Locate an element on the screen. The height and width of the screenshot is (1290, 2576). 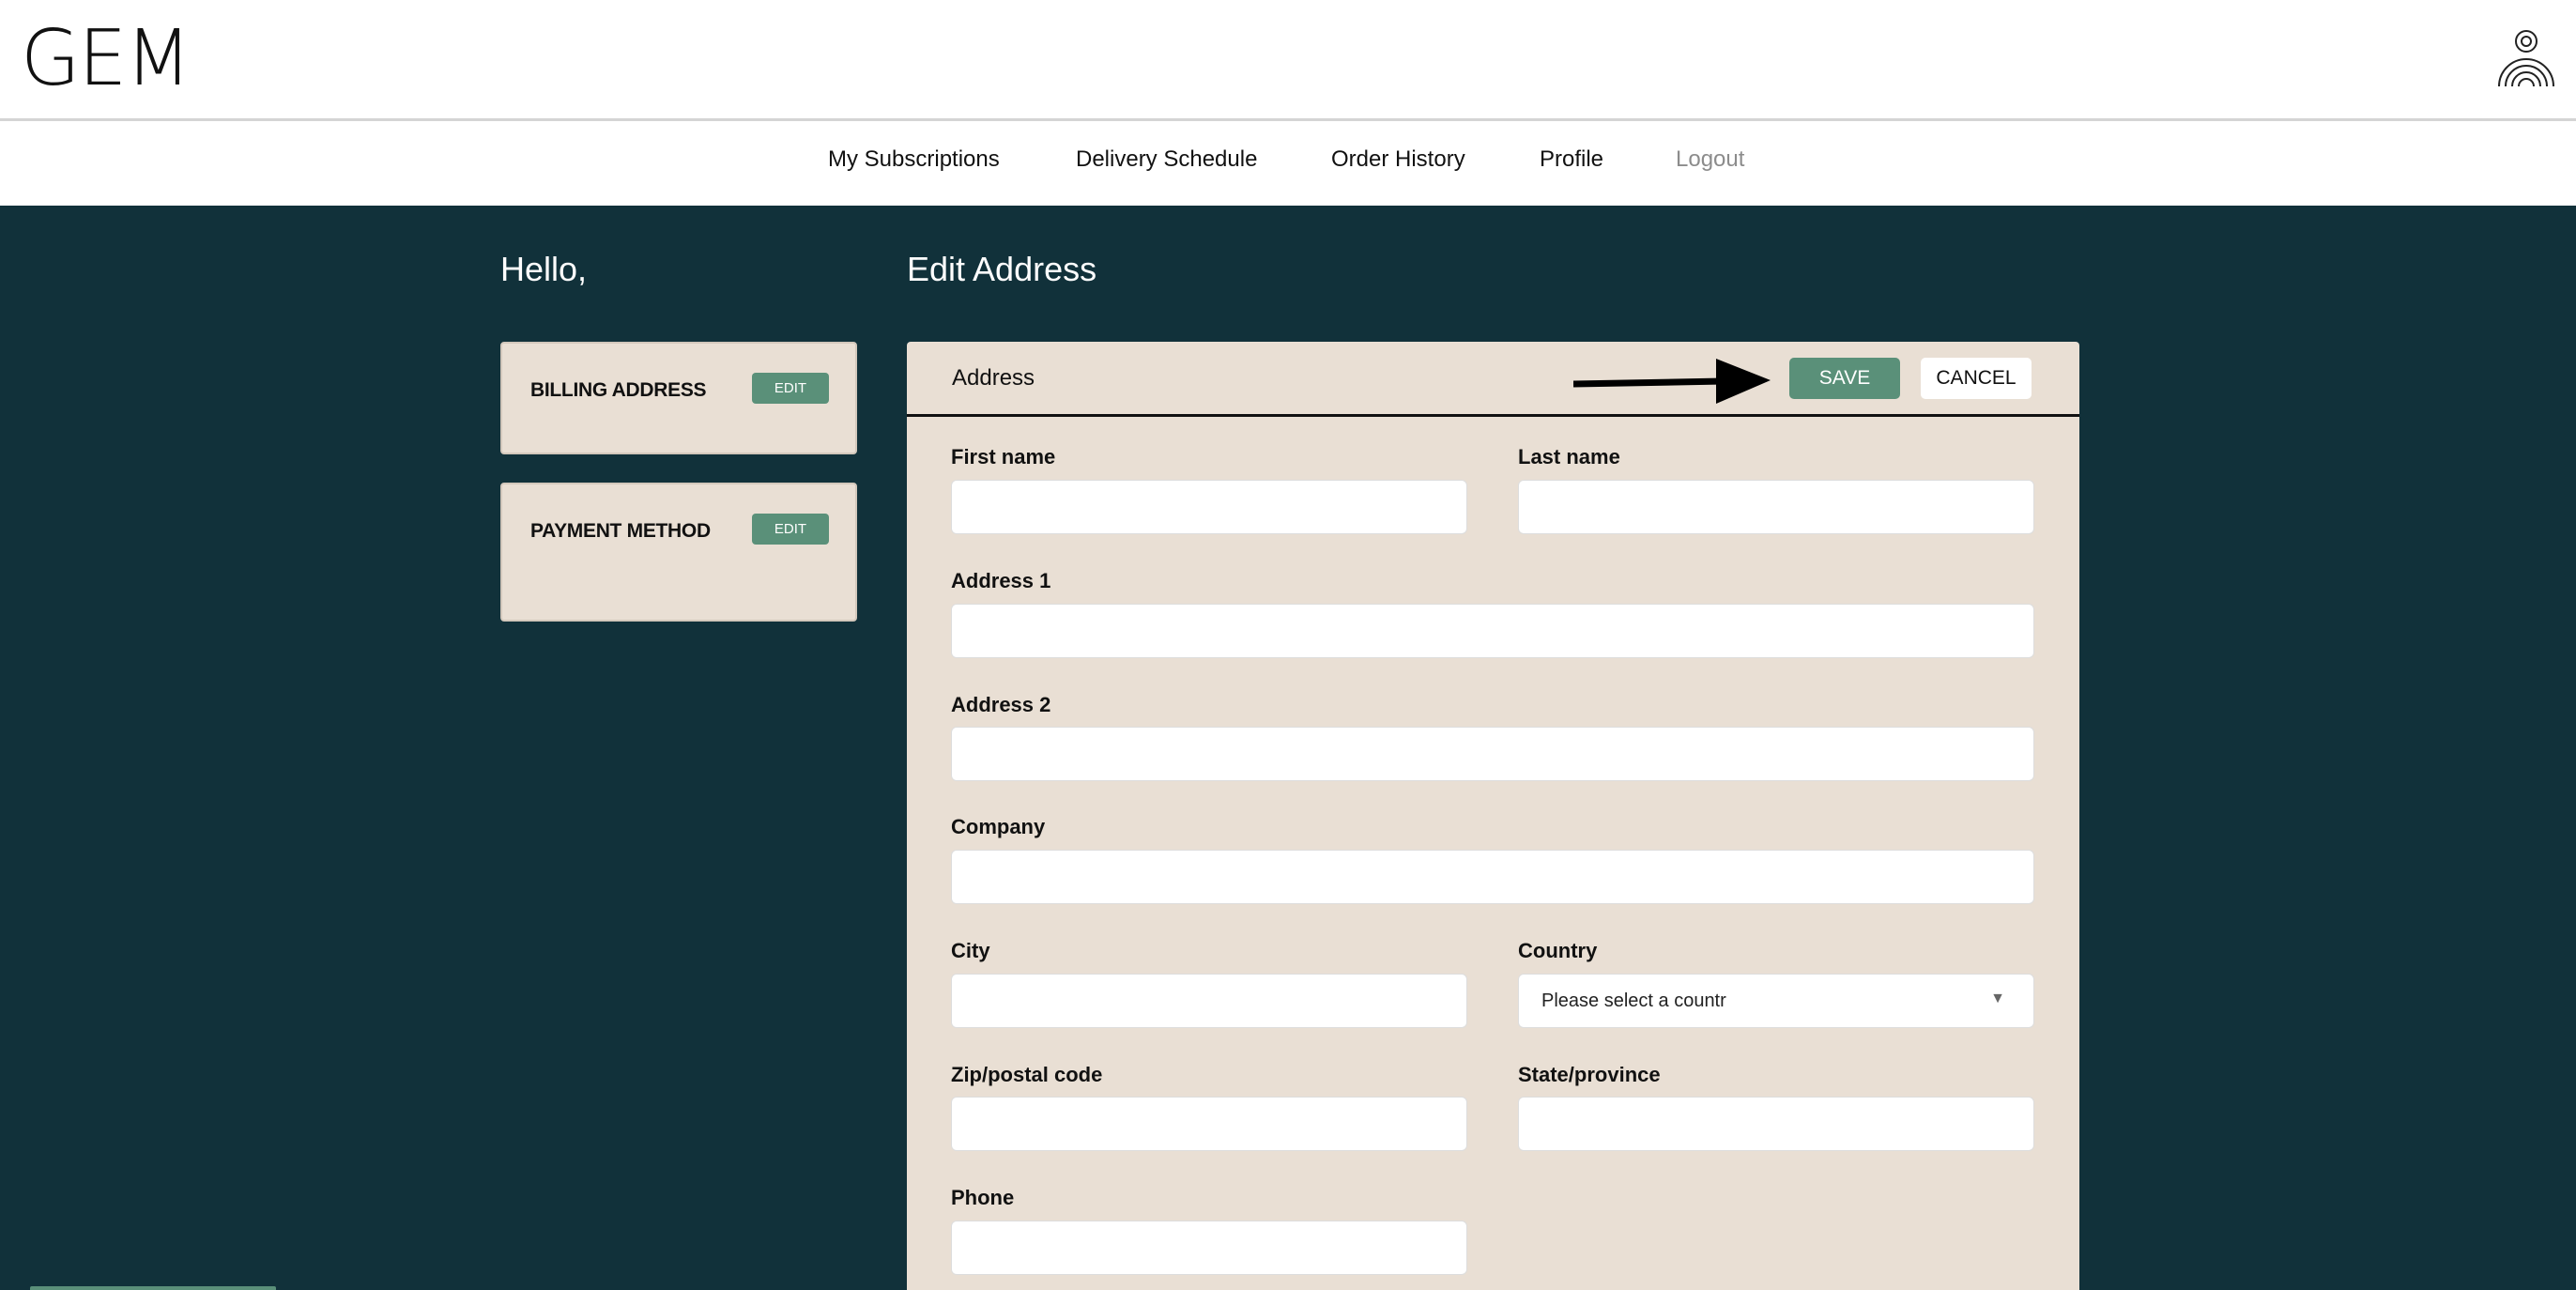
arrow-right-icon is located at coordinates (1672, 381).